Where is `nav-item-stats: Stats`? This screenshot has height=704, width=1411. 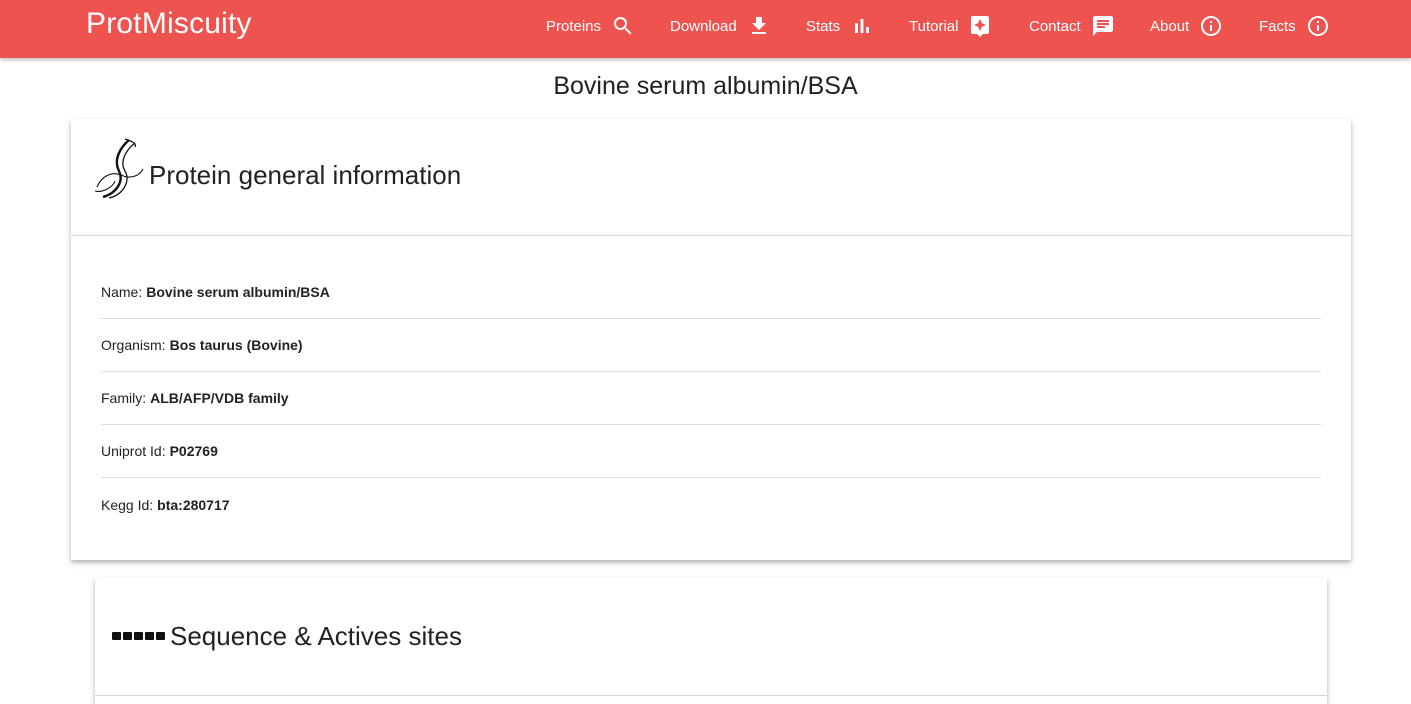
nav-item-stats: Stats is located at coordinates (840, 26).